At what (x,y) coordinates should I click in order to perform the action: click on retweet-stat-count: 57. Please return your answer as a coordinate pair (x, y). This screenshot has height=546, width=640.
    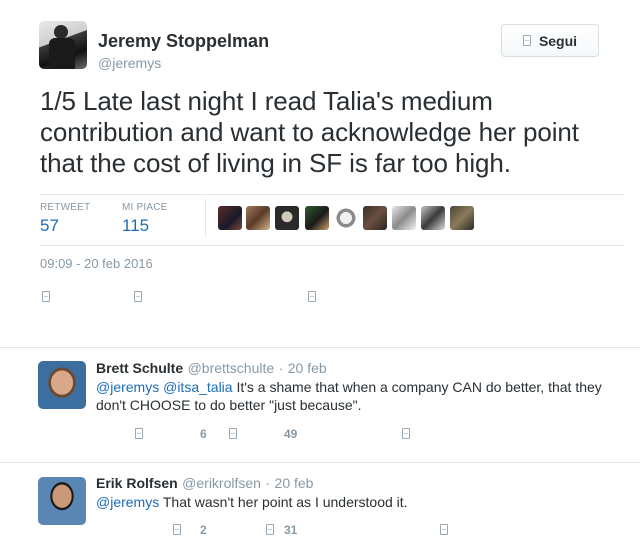
    Looking at the image, I should click on (49, 226).